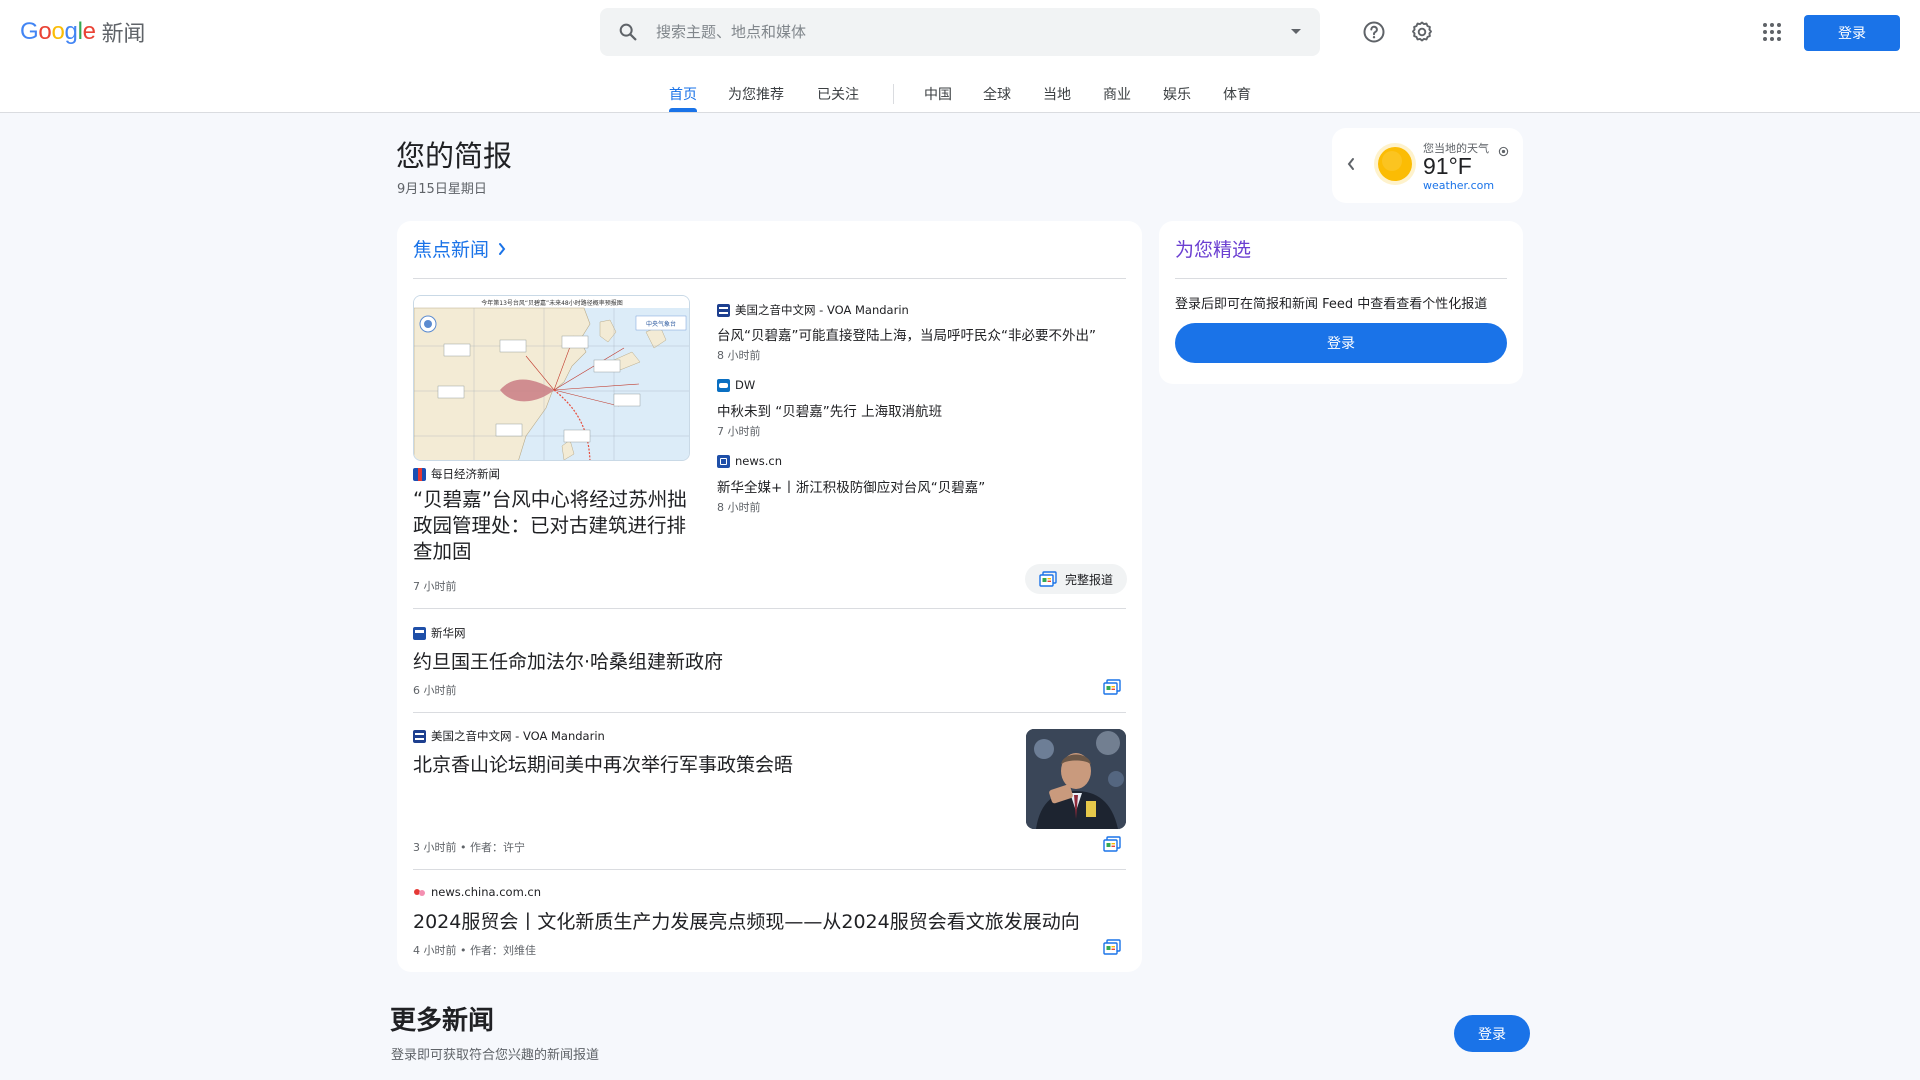 This screenshot has height=1080, width=1920. What do you see at coordinates (1076, 779) in the screenshot?
I see `story-thumbnail-image` at bounding box center [1076, 779].